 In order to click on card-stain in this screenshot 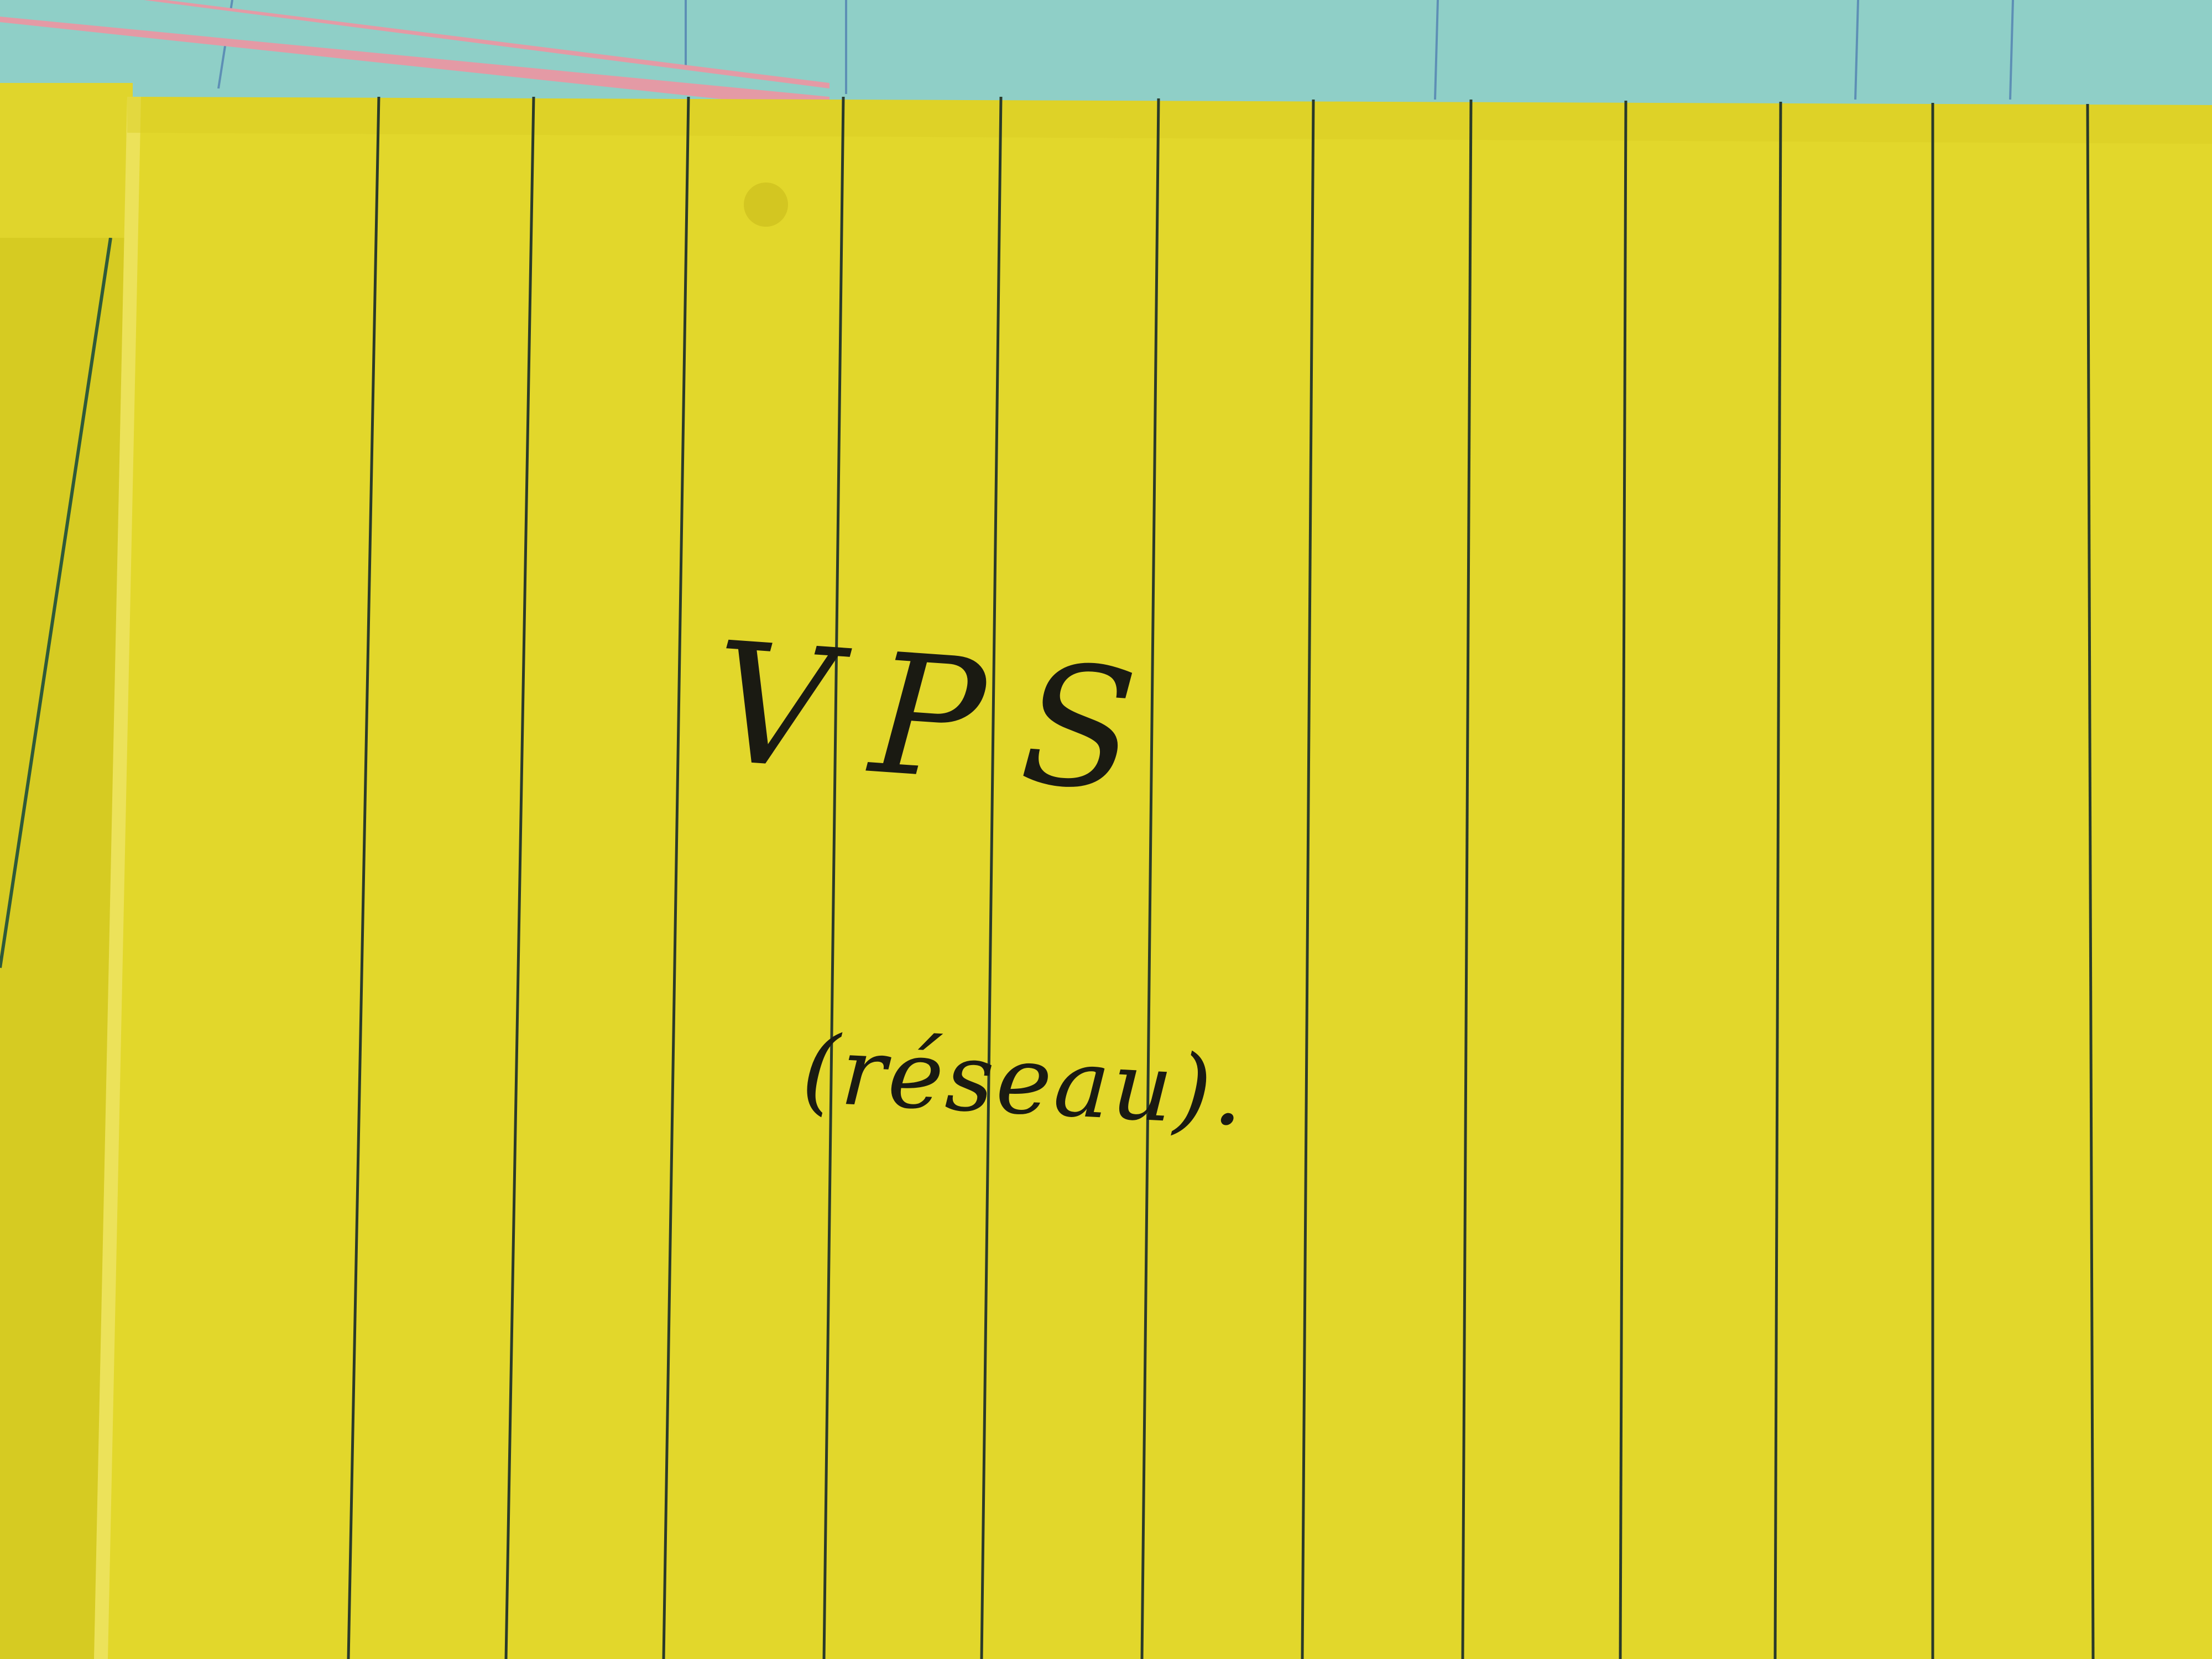, I will do `click(766, 205)`.